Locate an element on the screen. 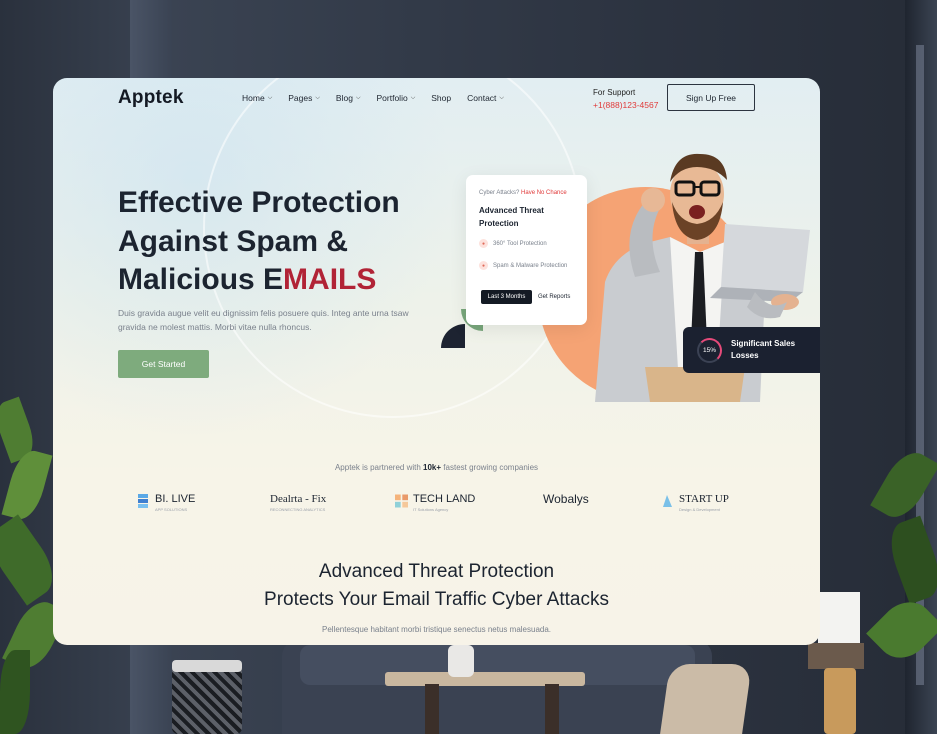 The height and width of the screenshot is (734, 937). feature-label: Spam & Malware Protection is located at coordinates (530, 265).